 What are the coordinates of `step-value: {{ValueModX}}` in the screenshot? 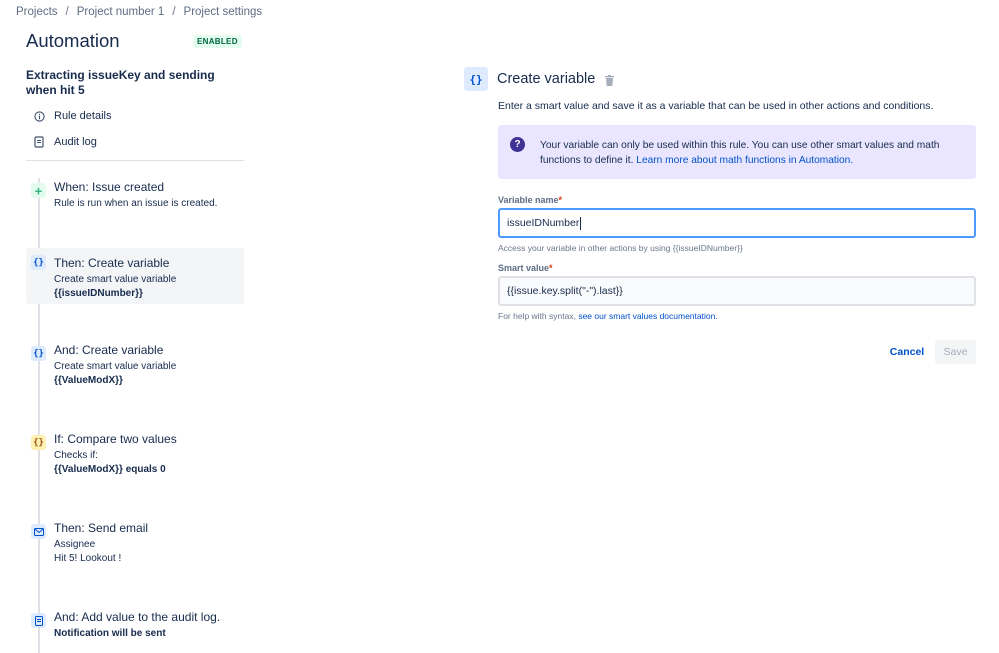 It's located at (88, 380).